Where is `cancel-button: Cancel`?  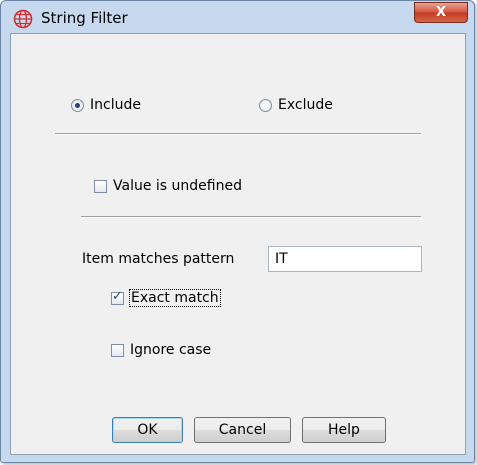
cancel-button: Cancel is located at coordinates (242, 430).